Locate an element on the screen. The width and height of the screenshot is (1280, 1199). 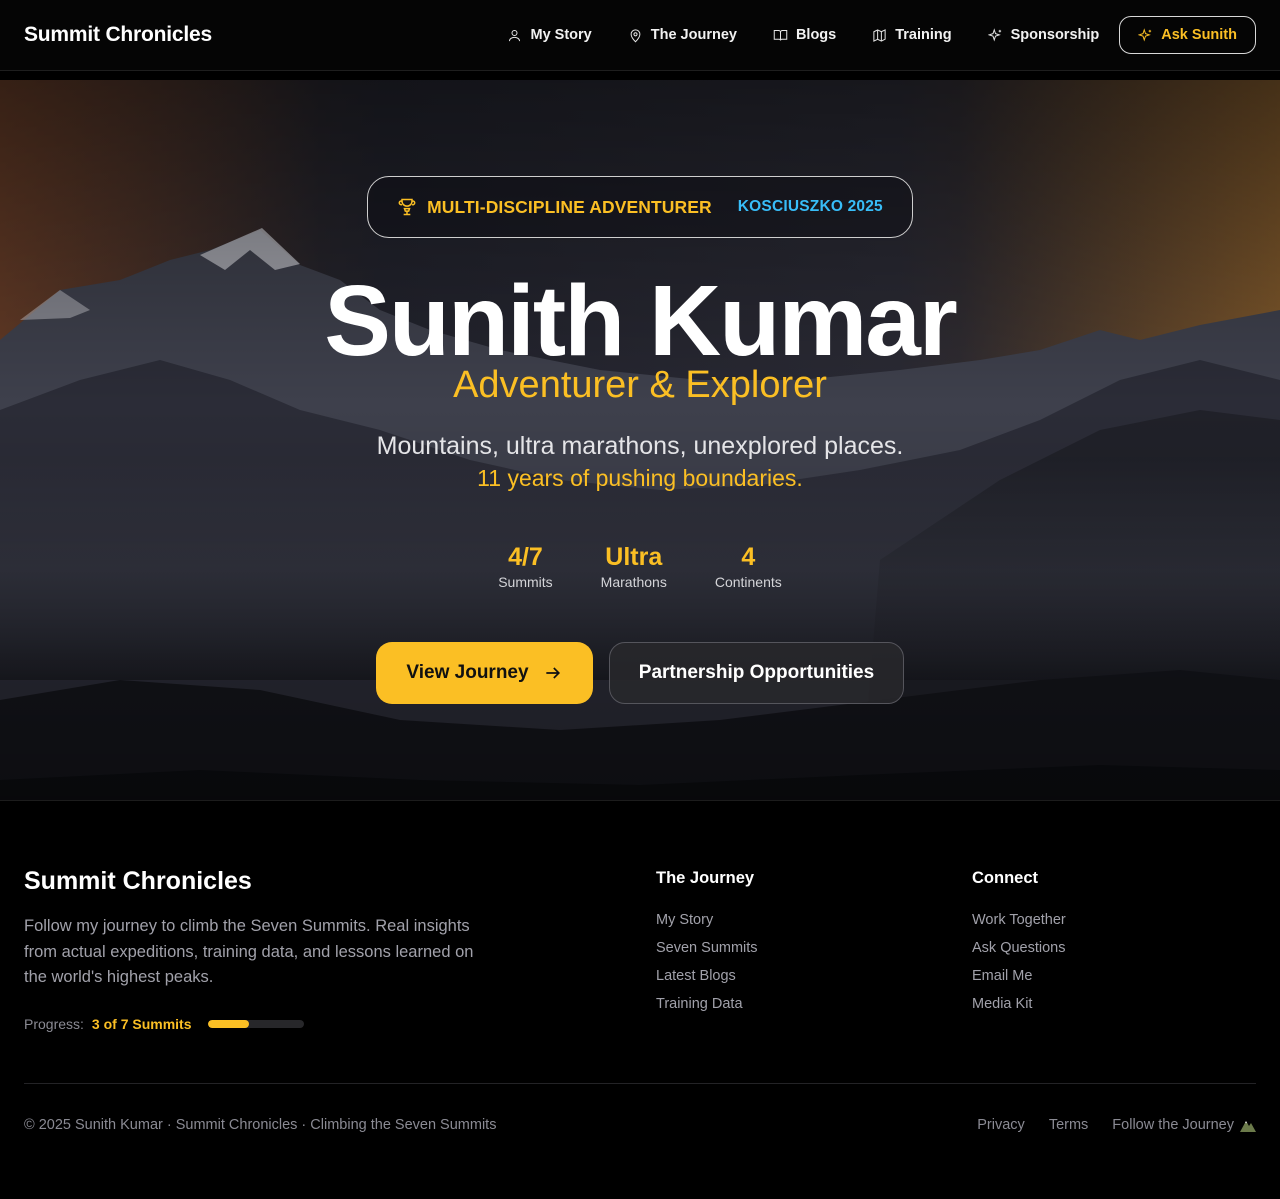
stat-value: 4/7 is located at coordinates (525, 557).